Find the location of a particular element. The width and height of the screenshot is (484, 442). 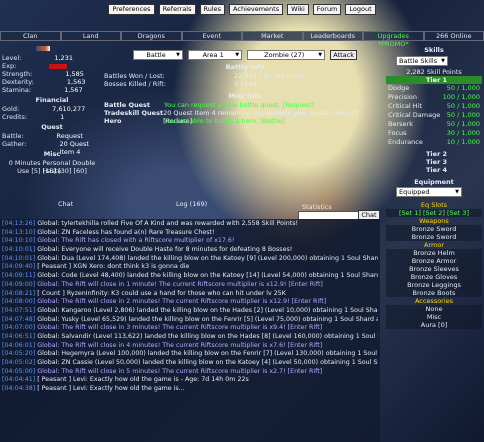

nav-leaderboards: Leaderboards is located at coordinates (332, 36).